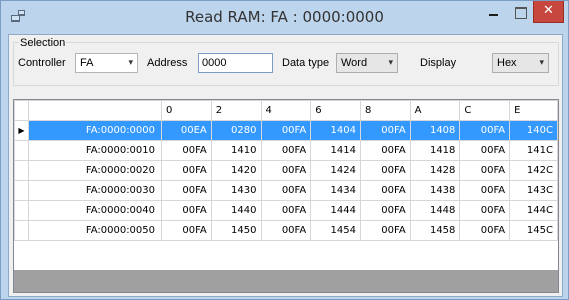 This screenshot has height=300, width=569. What do you see at coordinates (186, 130) in the screenshot?
I see `memory-cell: 00EA` at bounding box center [186, 130].